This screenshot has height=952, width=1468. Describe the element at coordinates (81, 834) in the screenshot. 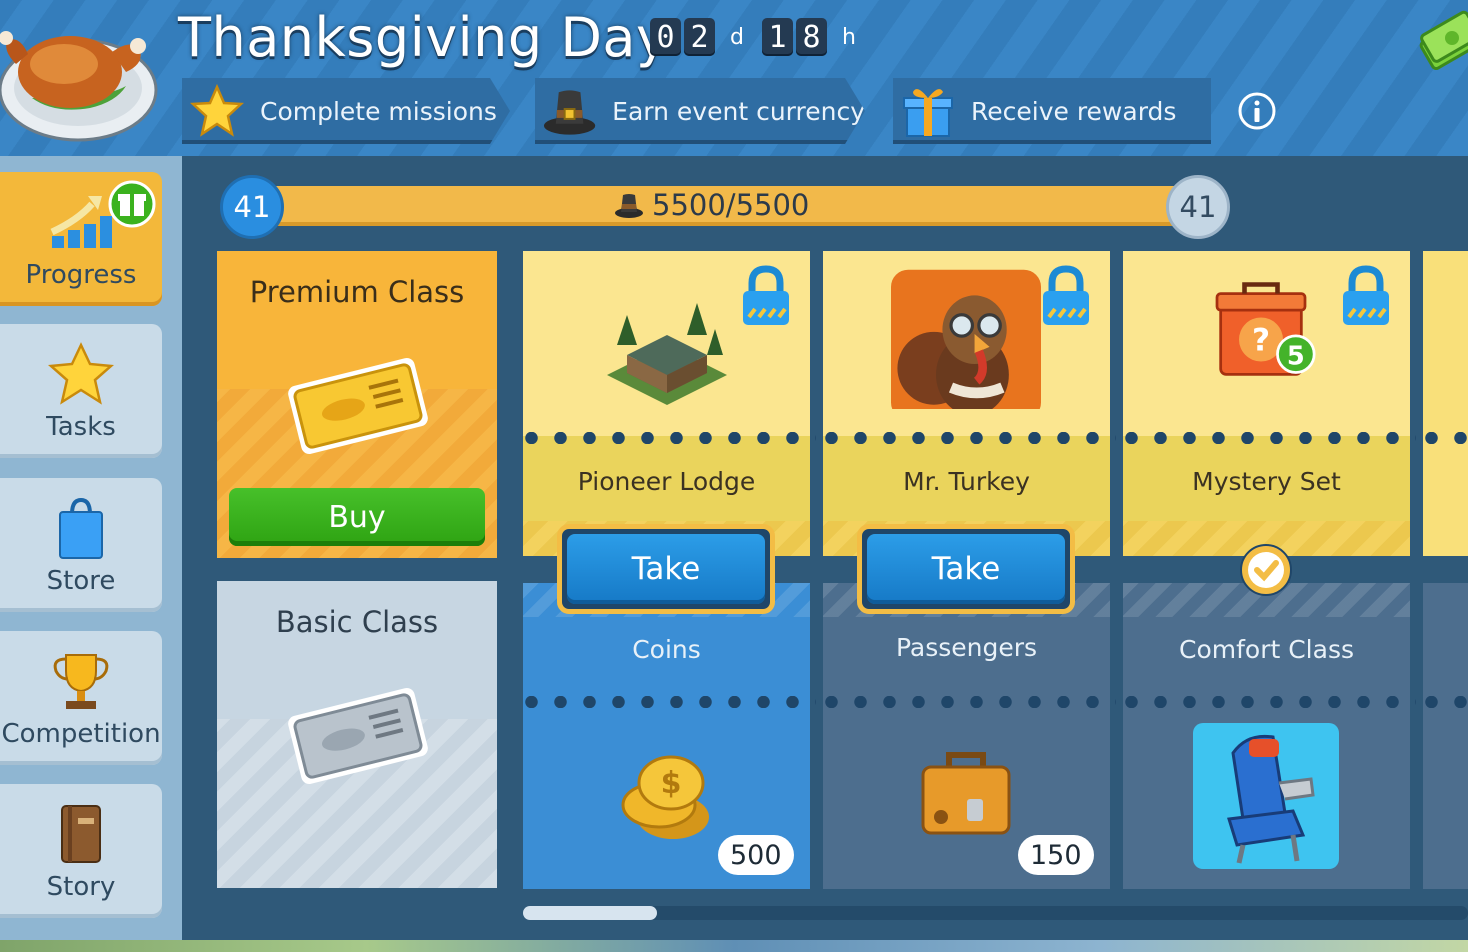

I see `book-icon` at that location.